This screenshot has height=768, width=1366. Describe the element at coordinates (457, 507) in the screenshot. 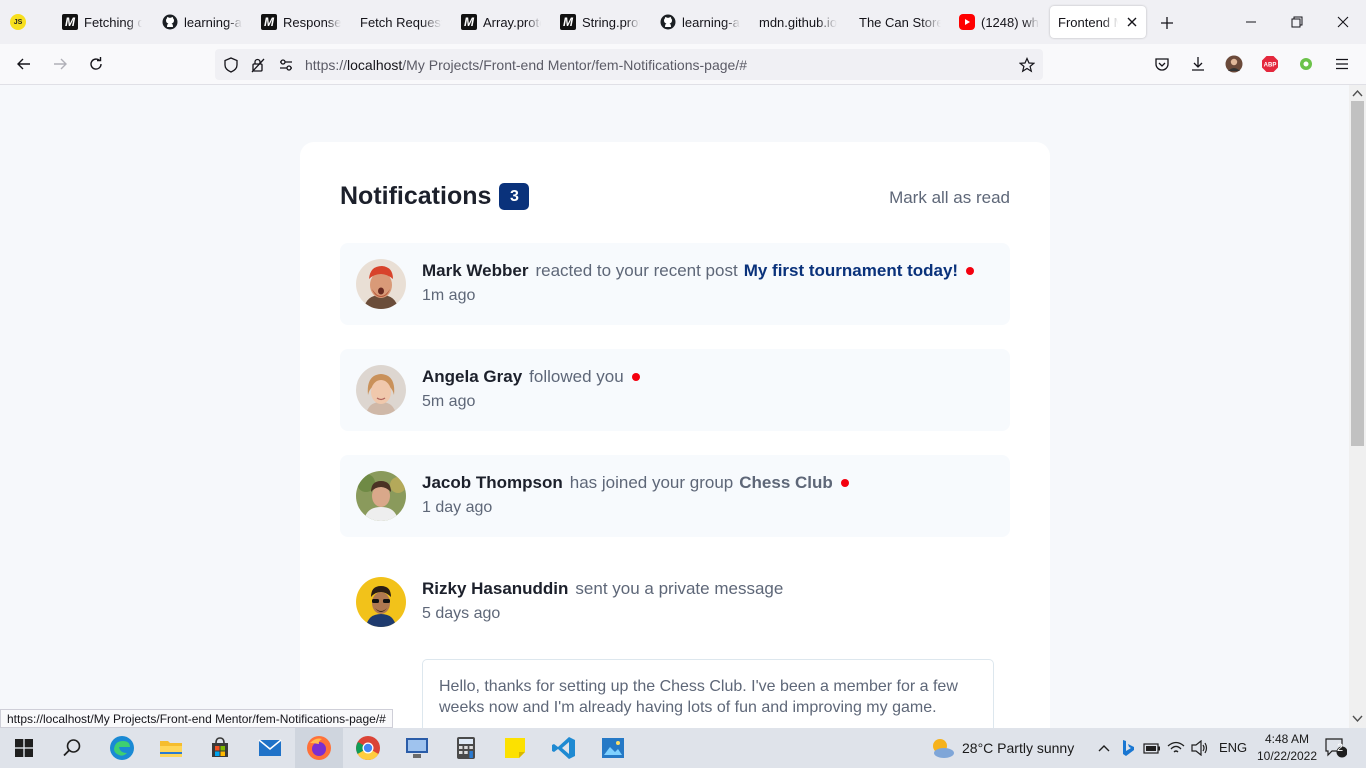

I see `notification-time: 1 day ago` at that location.